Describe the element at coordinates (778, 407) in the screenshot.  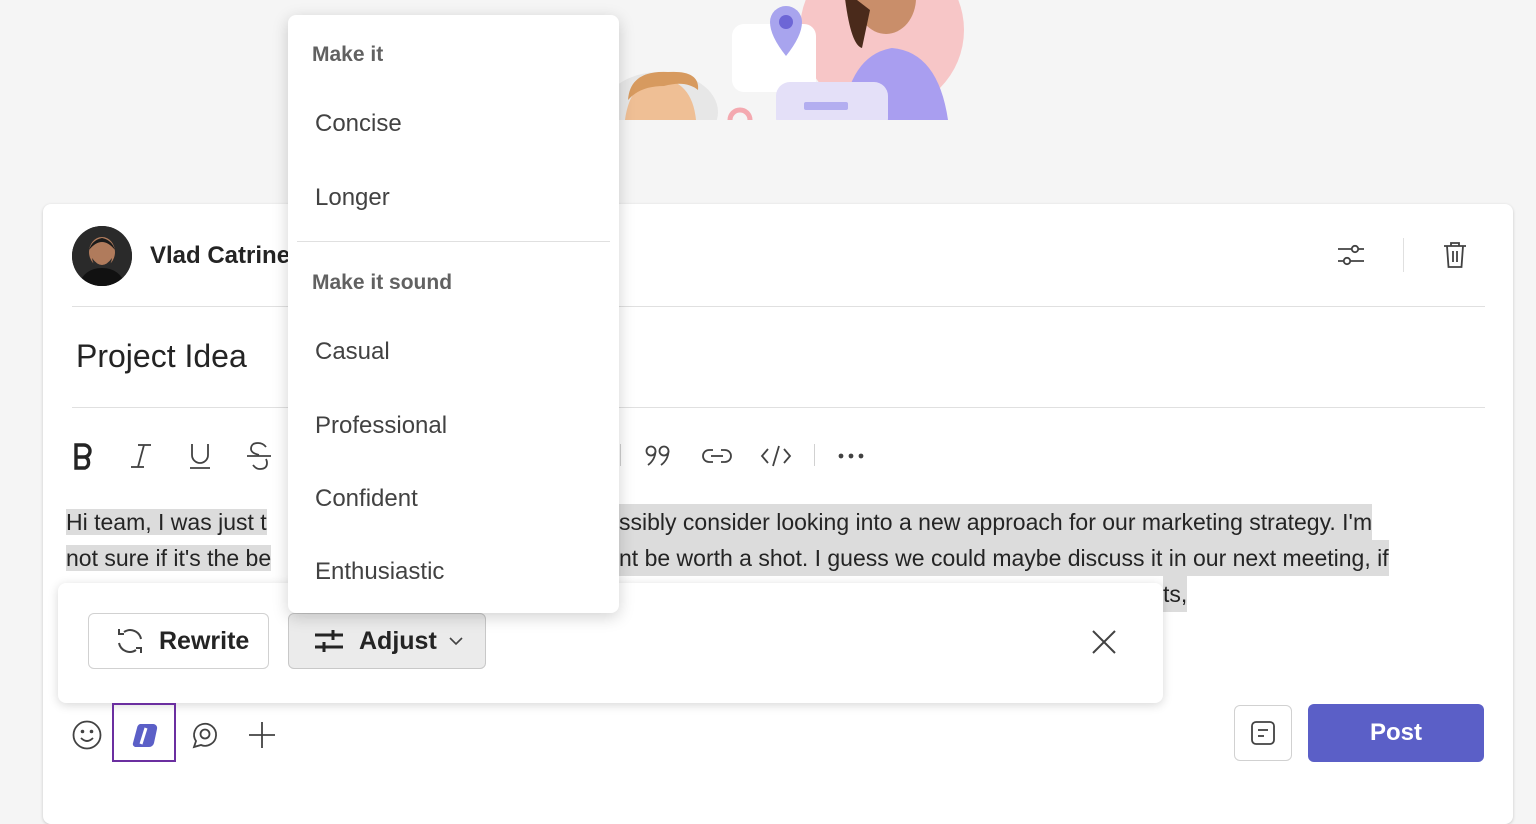
I see `subject-separator` at that location.